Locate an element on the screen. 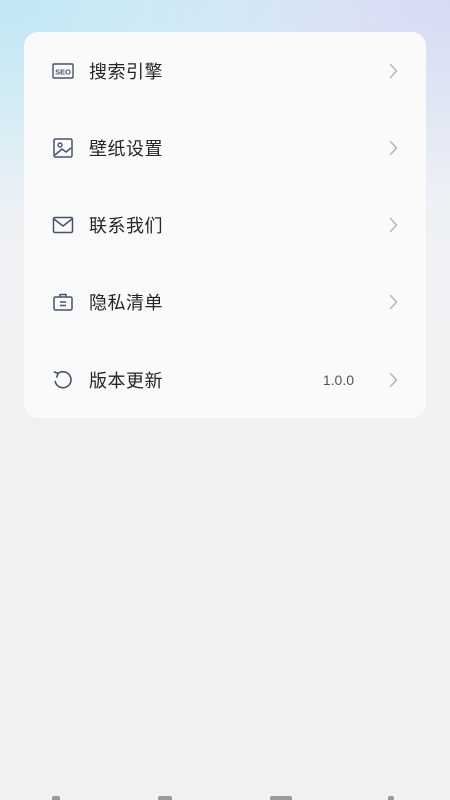  briefcase-icon is located at coordinates (63, 302).